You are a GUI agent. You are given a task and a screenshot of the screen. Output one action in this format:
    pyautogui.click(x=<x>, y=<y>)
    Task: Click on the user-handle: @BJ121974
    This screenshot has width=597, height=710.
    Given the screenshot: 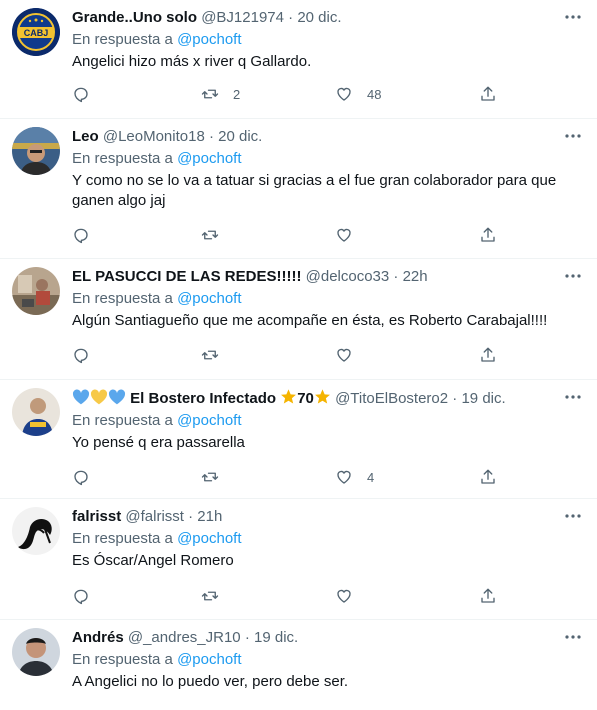 What is the action you would take?
    pyautogui.click(x=242, y=17)
    